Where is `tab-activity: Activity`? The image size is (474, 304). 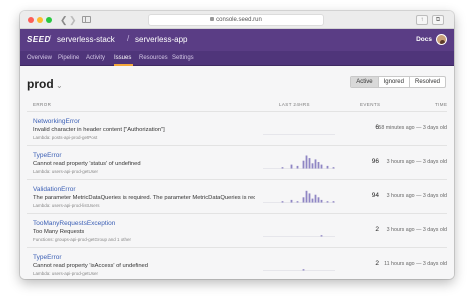
tab-activity: Activity is located at coordinates (95, 58).